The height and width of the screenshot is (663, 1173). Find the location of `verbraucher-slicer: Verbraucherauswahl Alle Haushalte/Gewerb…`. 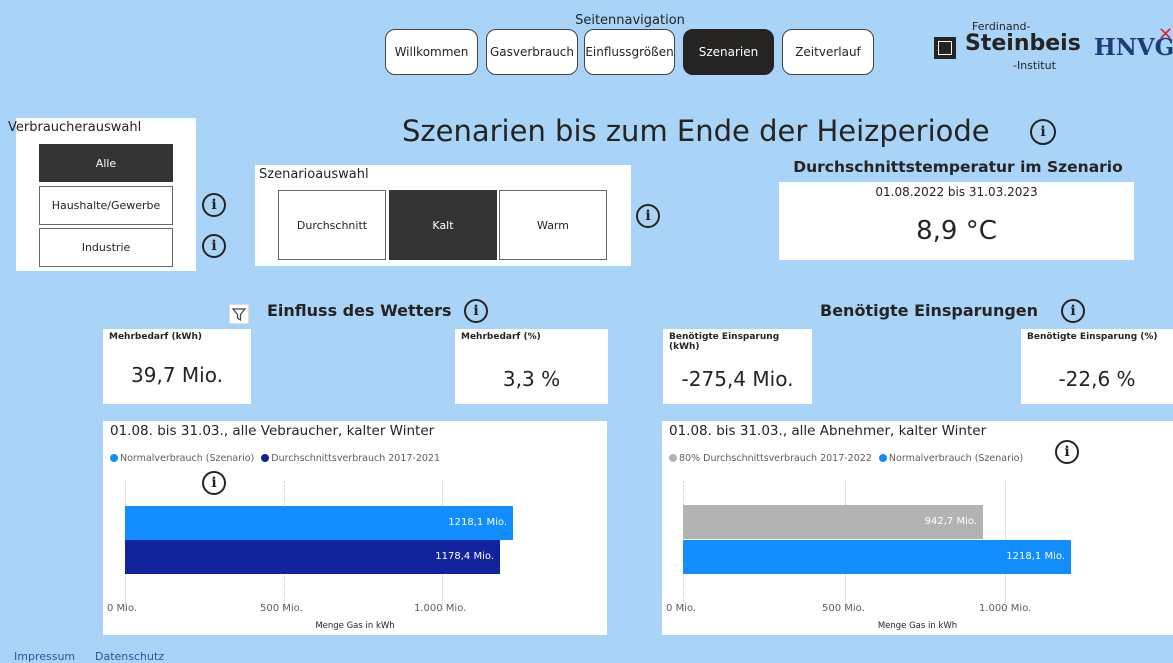

verbraucher-slicer: Verbraucherauswahl Alle Haushalte/Gewerb… is located at coordinates (102, 194).